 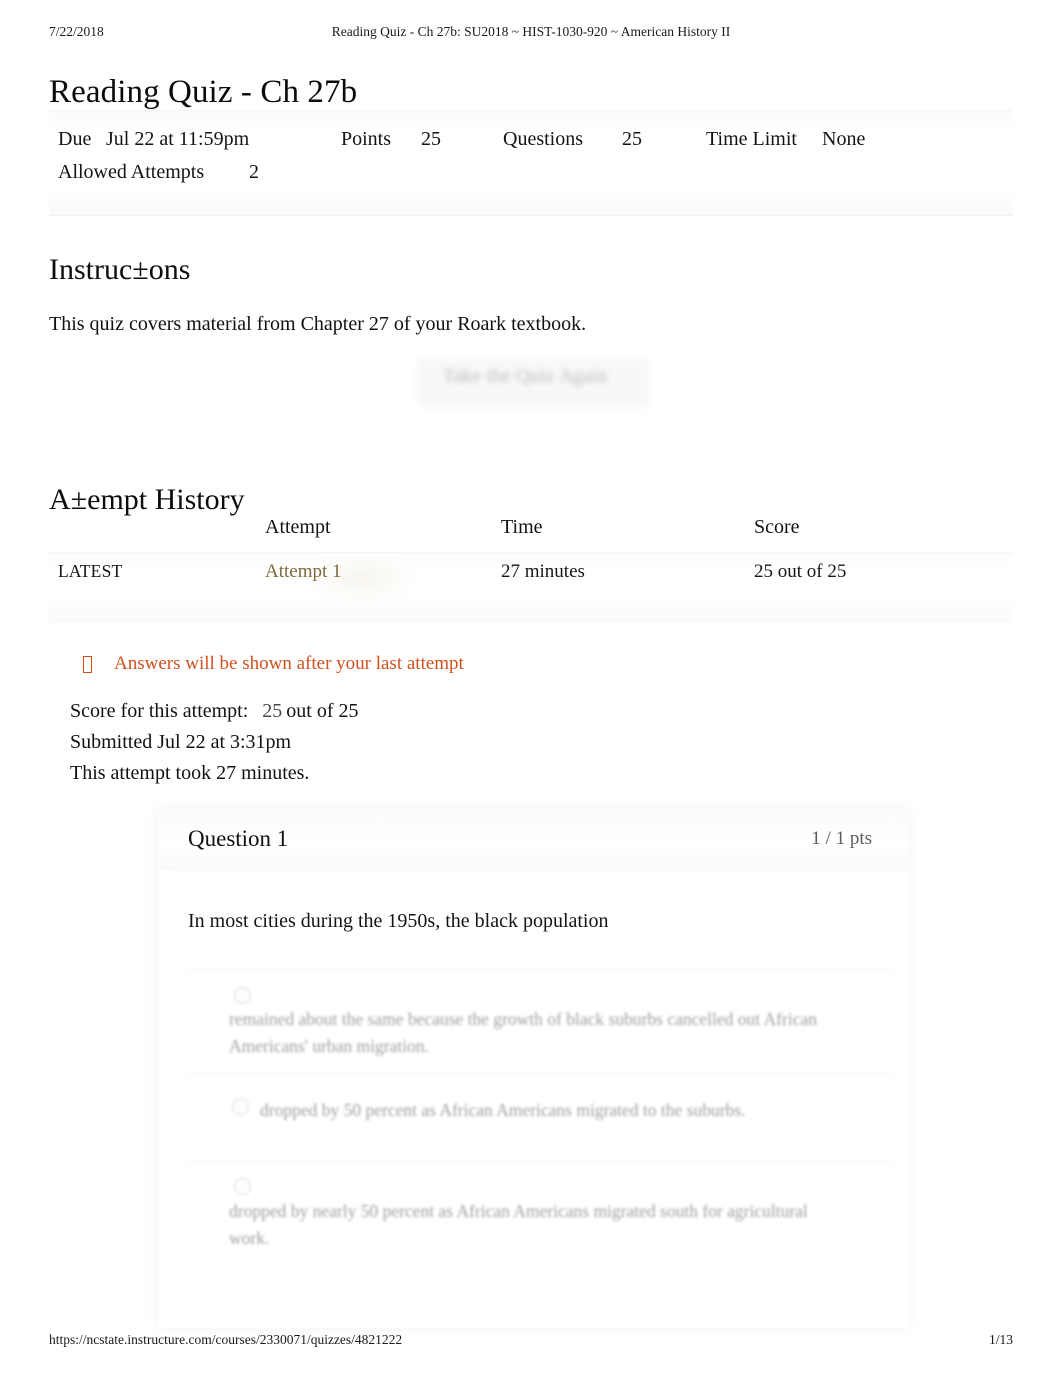 I want to click on due-value: Jul 22 at 11:59pm, so click(x=178, y=139).